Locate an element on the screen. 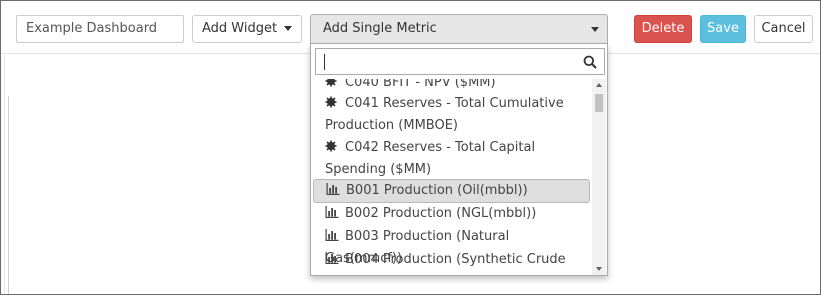  add-widget-button: Add Widget is located at coordinates (247, 29).